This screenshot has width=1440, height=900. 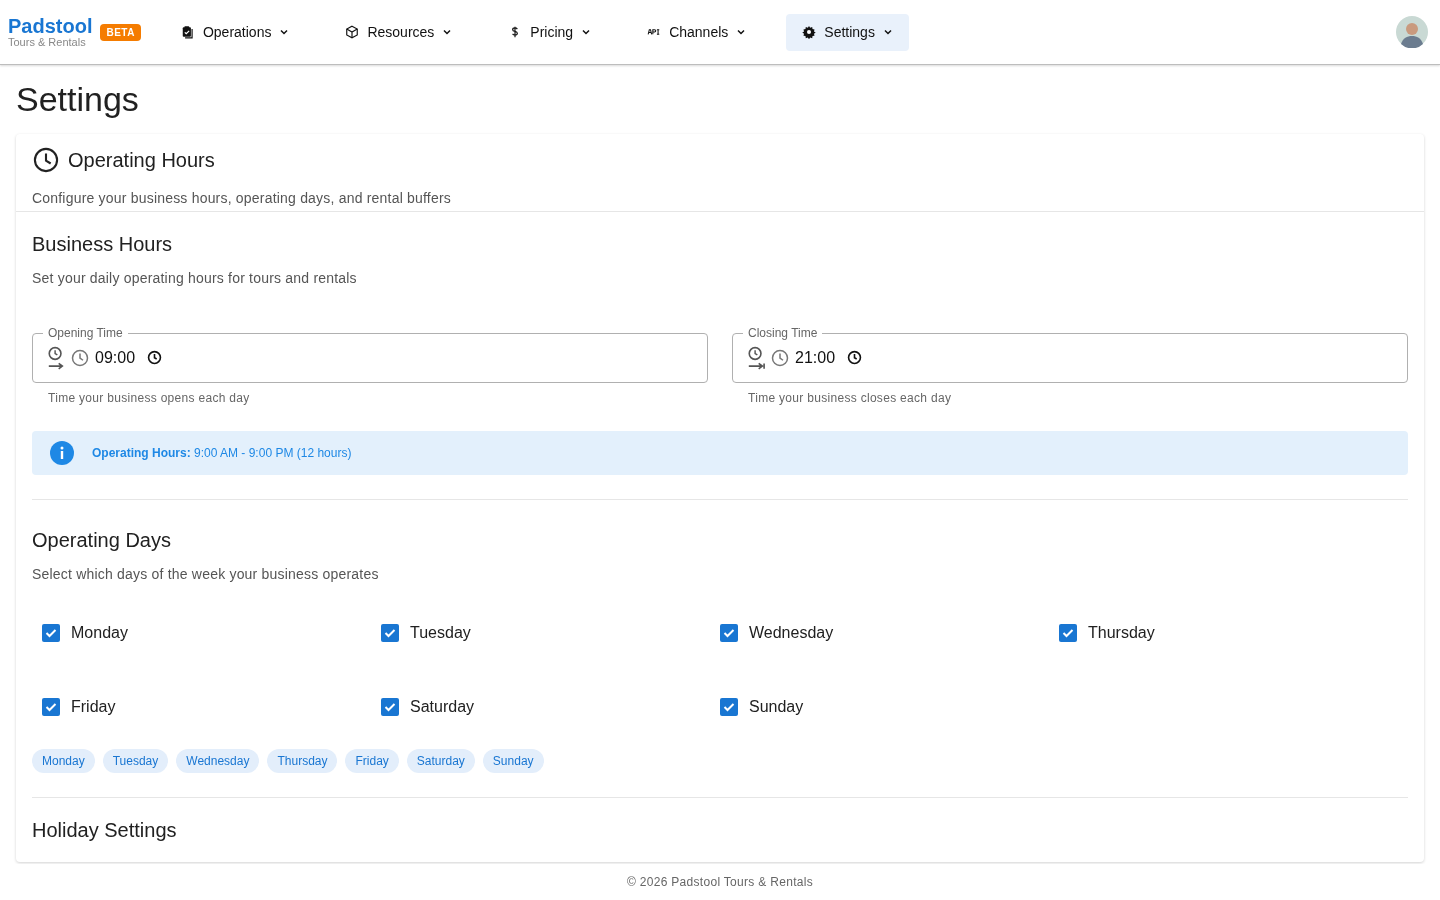 What do you see at coordinates (697, 32) in the screenshot?
I see `nav-menu-button: Channels` at bounding box center [697, 32].